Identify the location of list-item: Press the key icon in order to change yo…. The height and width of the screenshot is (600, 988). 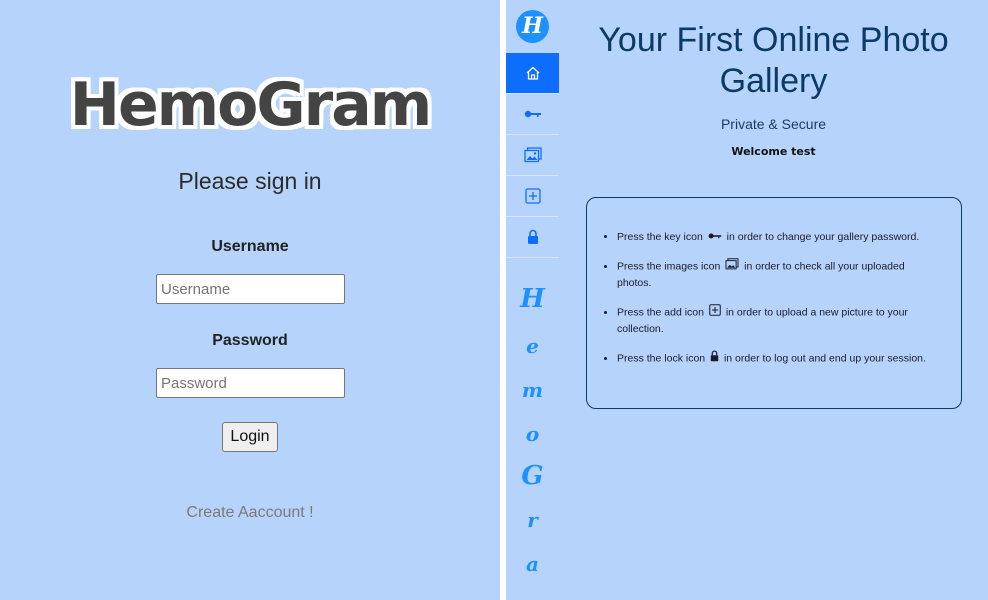
(777, 237).